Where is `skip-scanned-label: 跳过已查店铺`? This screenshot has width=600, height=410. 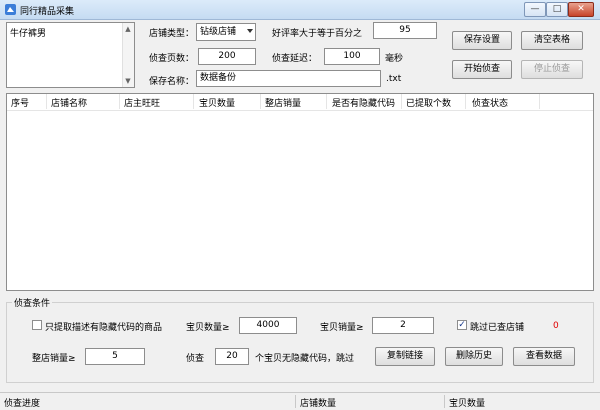 skip-scanned-label: 跳过已查店铺 is located at coordinates (497, 326).